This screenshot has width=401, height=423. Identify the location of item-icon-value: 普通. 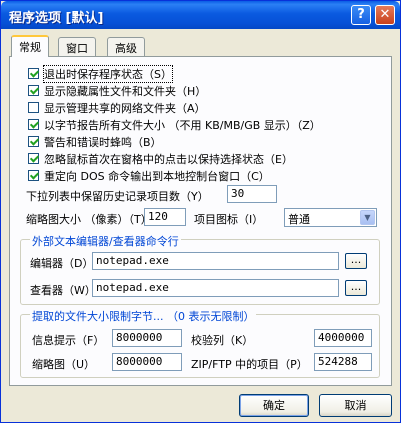
(299, 219).